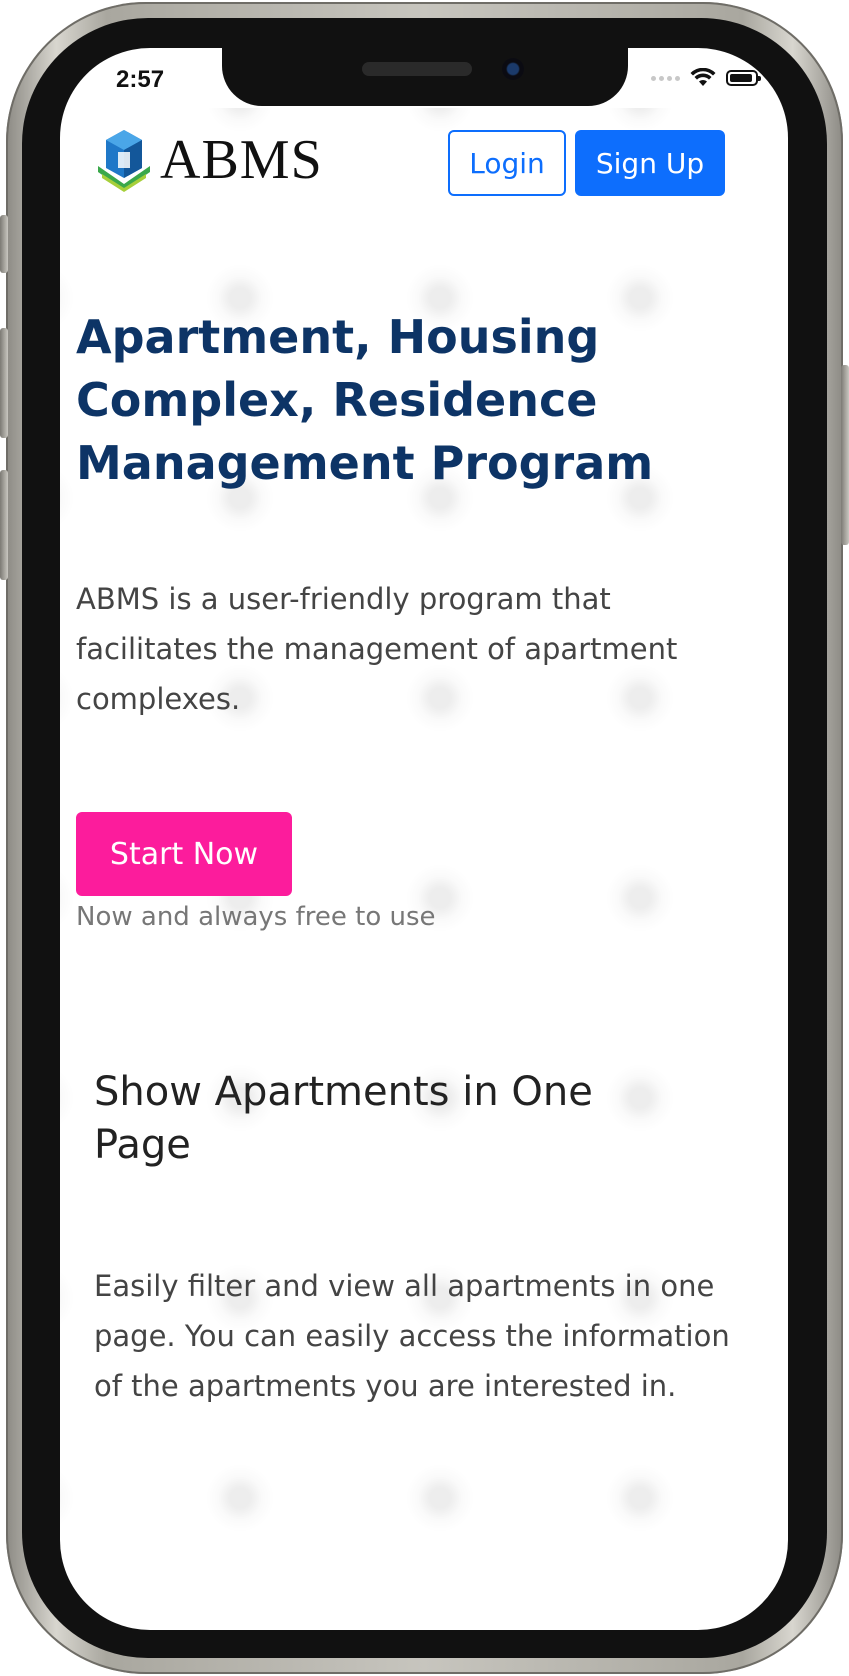  Describe the element at coordinates (140, 79) in the screenshot. I see `status-time: 2:57` at that location.